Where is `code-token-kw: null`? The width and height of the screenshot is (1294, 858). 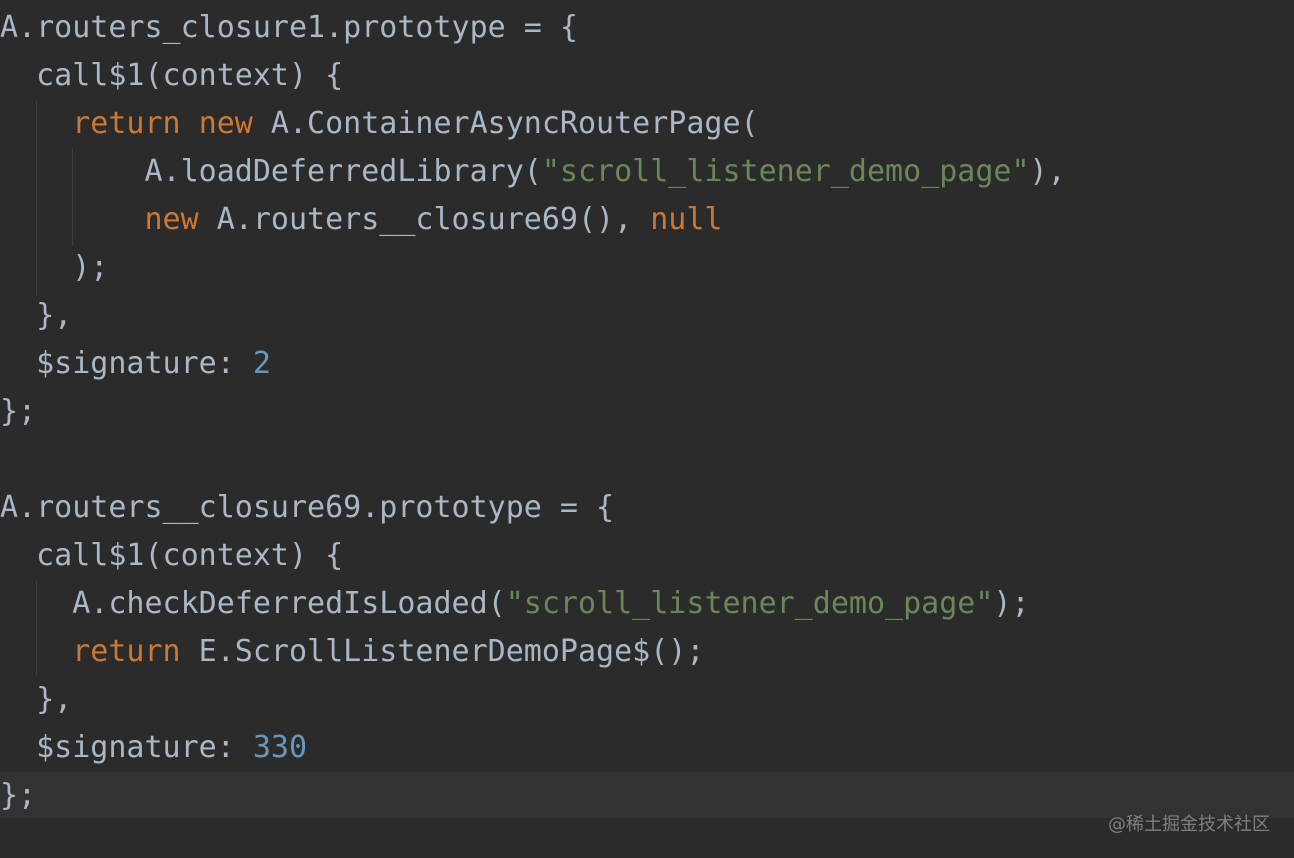 code-token-kw: null is located at coordinates (686, 219).